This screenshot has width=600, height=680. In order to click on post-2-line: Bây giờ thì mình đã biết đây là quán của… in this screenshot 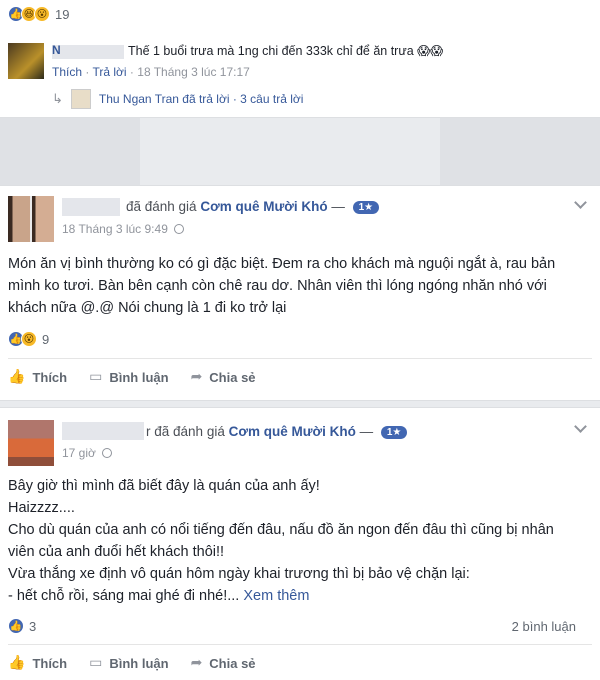, I will do `click(164, 486)`.